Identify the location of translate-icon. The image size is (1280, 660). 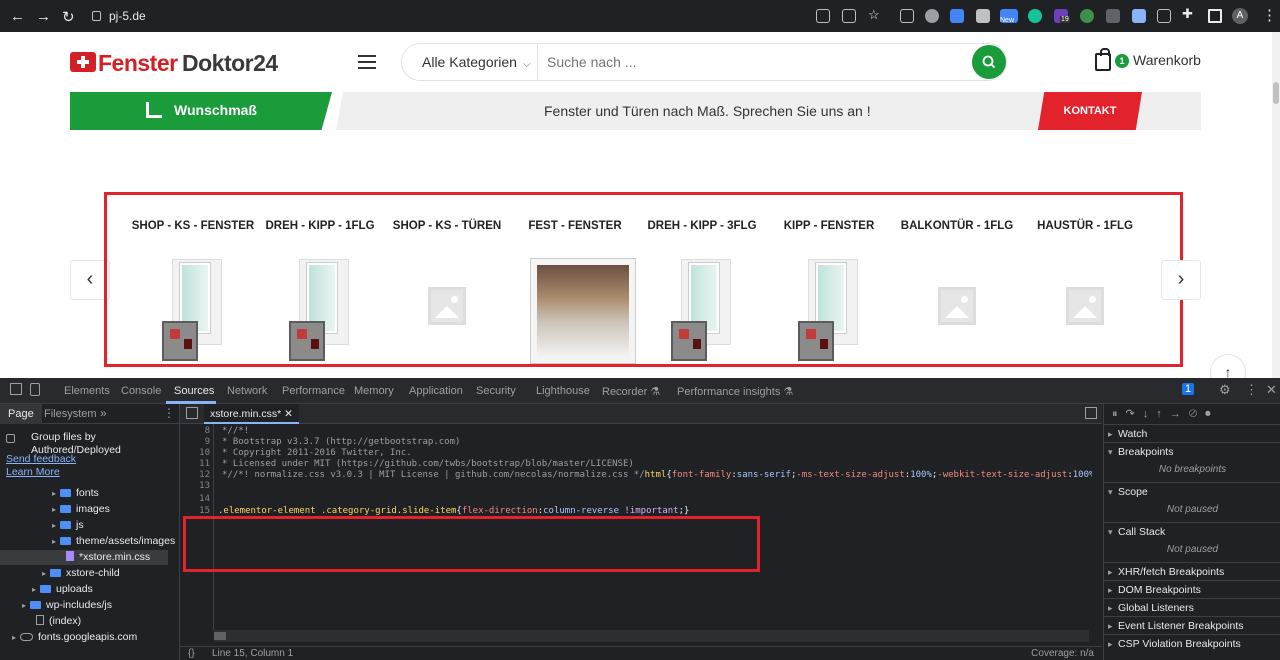
(823, 16).